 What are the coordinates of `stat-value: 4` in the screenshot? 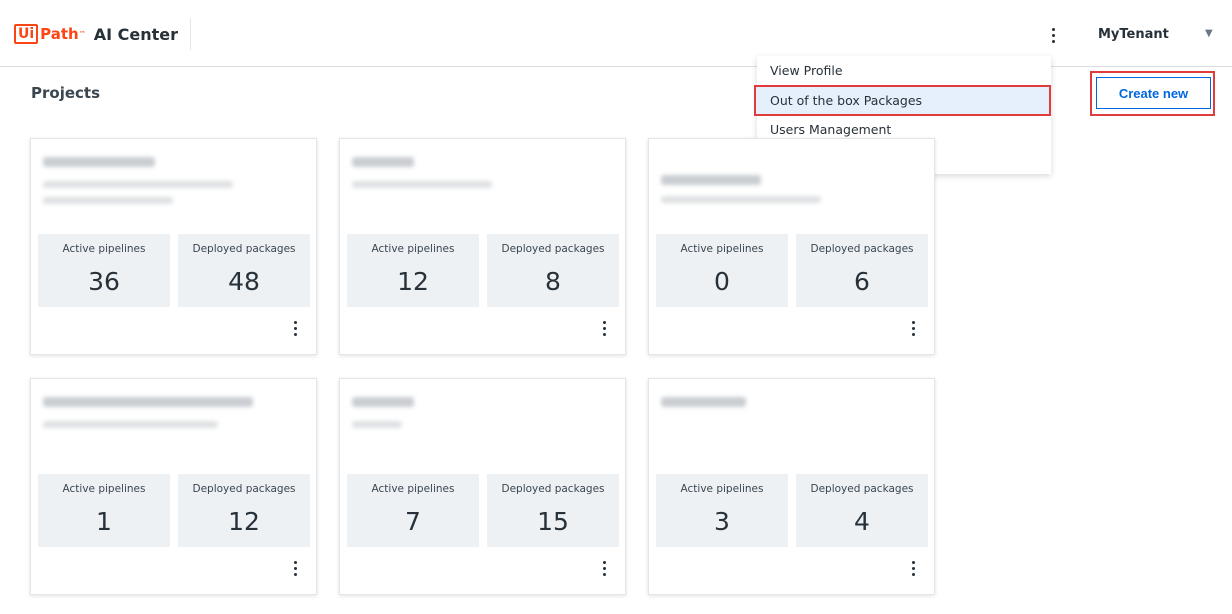 It's located at (862, 521).